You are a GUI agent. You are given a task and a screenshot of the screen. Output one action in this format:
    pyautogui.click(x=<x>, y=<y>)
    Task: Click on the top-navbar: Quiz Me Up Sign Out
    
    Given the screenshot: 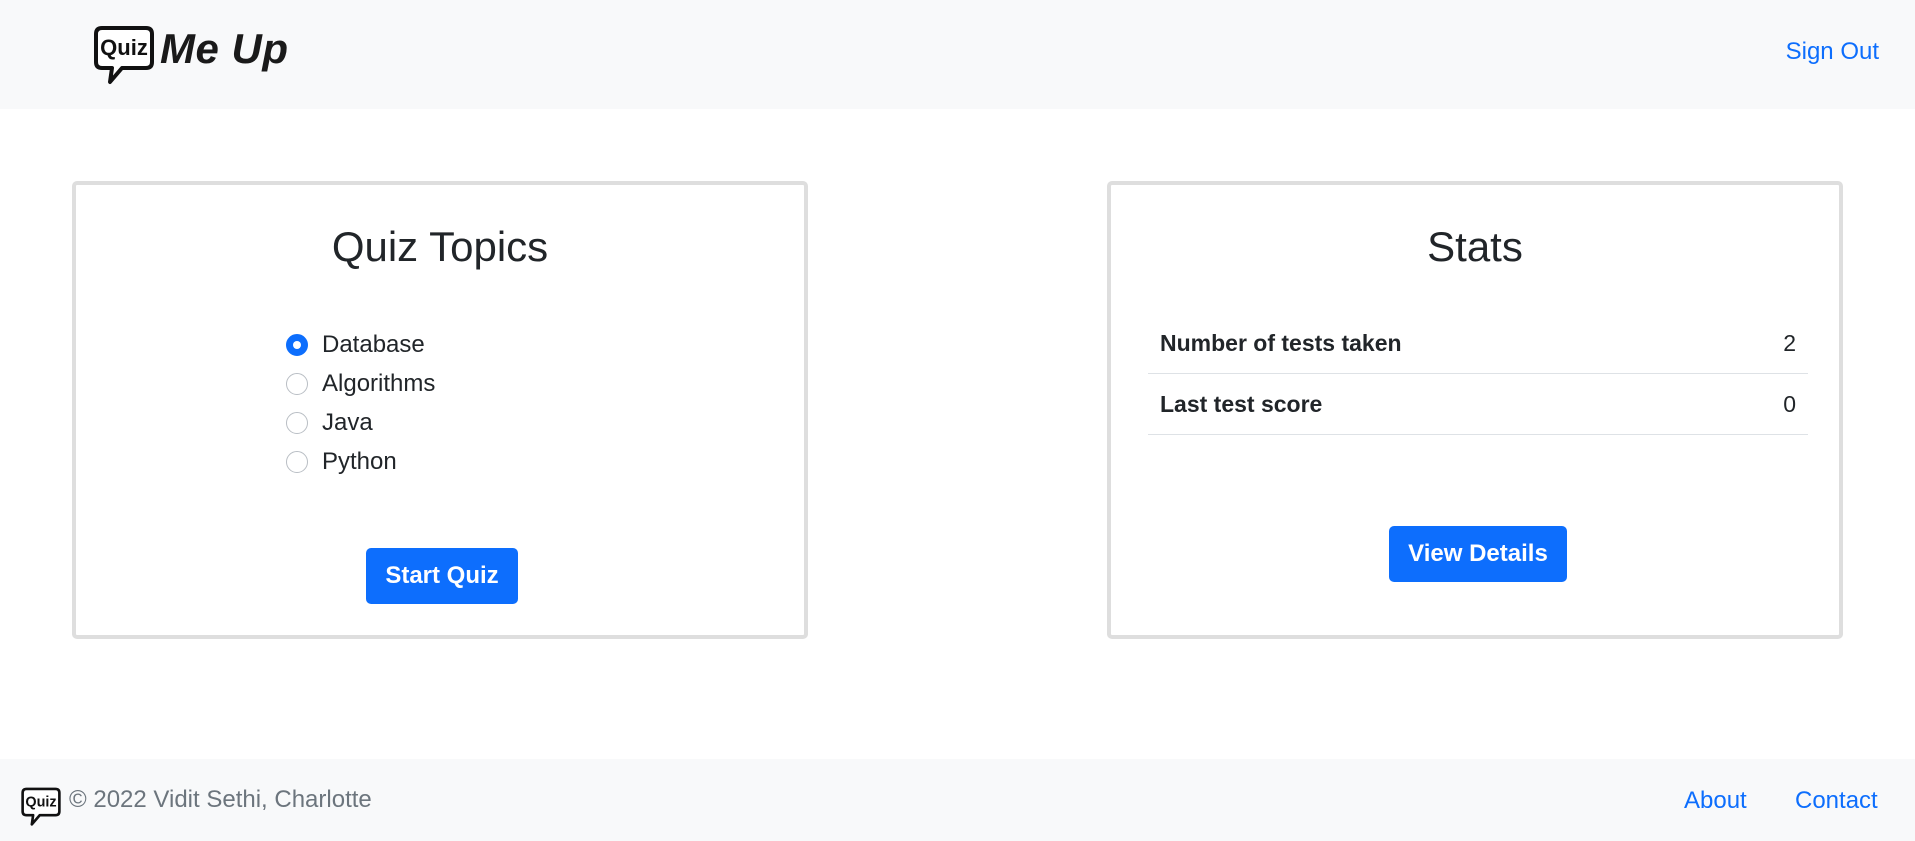 What is the action you would take?
    pyautogui.click(x=957, y=54)
    